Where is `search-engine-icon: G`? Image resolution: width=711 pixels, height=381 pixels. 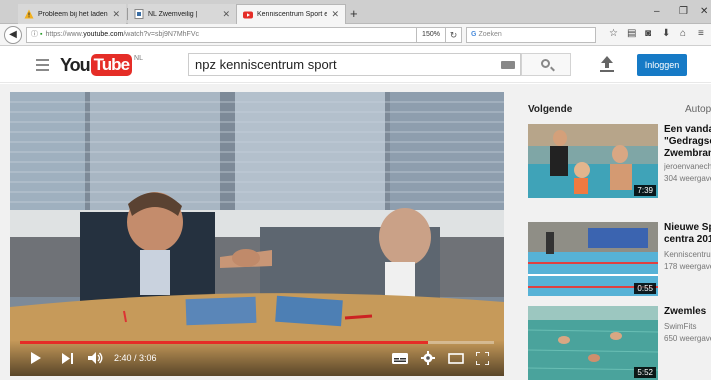
search-engine-icon: G is located at coordinates (474, 34).